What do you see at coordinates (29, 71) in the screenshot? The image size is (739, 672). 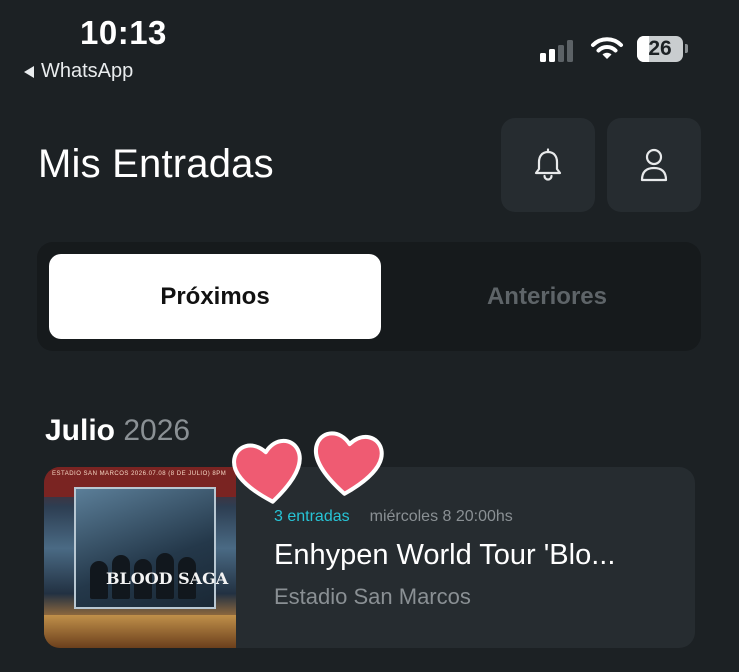 I see `back-arrow-icon` at bounding box center [29, 71].